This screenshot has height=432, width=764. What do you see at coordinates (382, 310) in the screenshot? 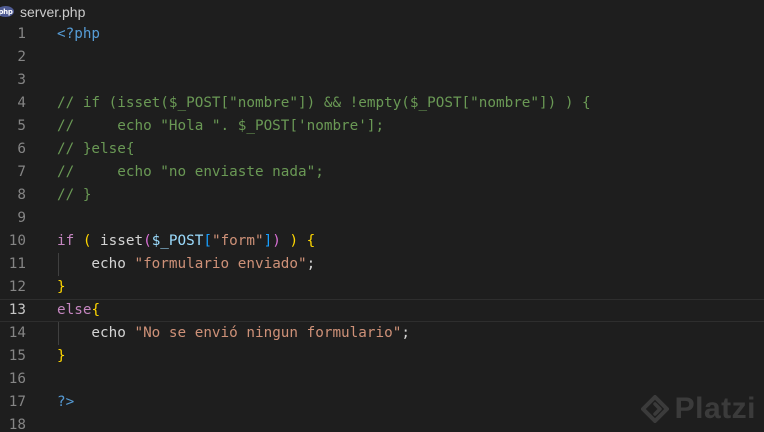
I see `code-line: 13 else{` at bounding box center [382, 310].